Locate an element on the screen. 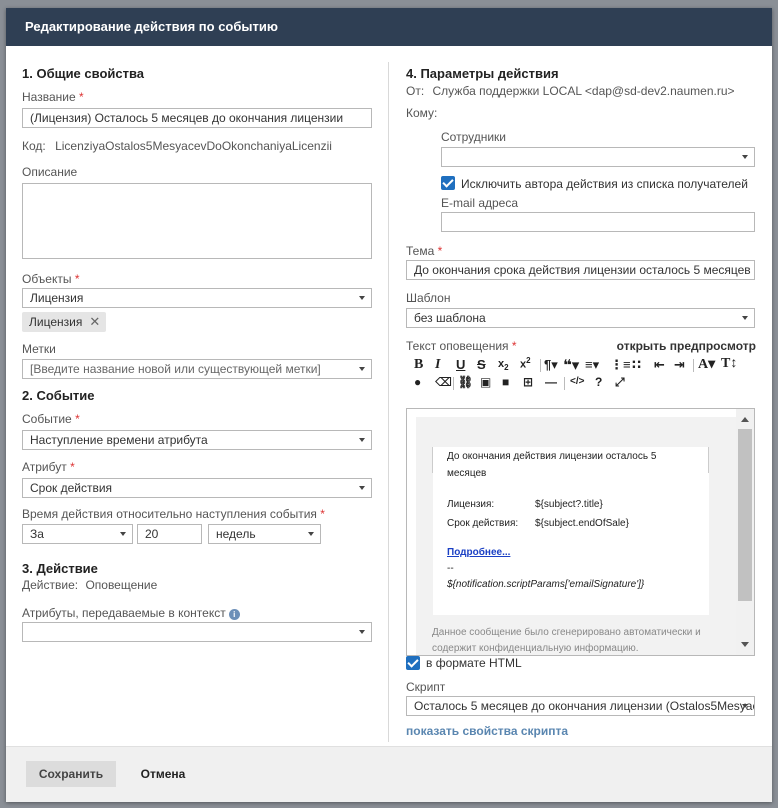  section-event-title: 2. Событие is located at coordinates (58, 395).